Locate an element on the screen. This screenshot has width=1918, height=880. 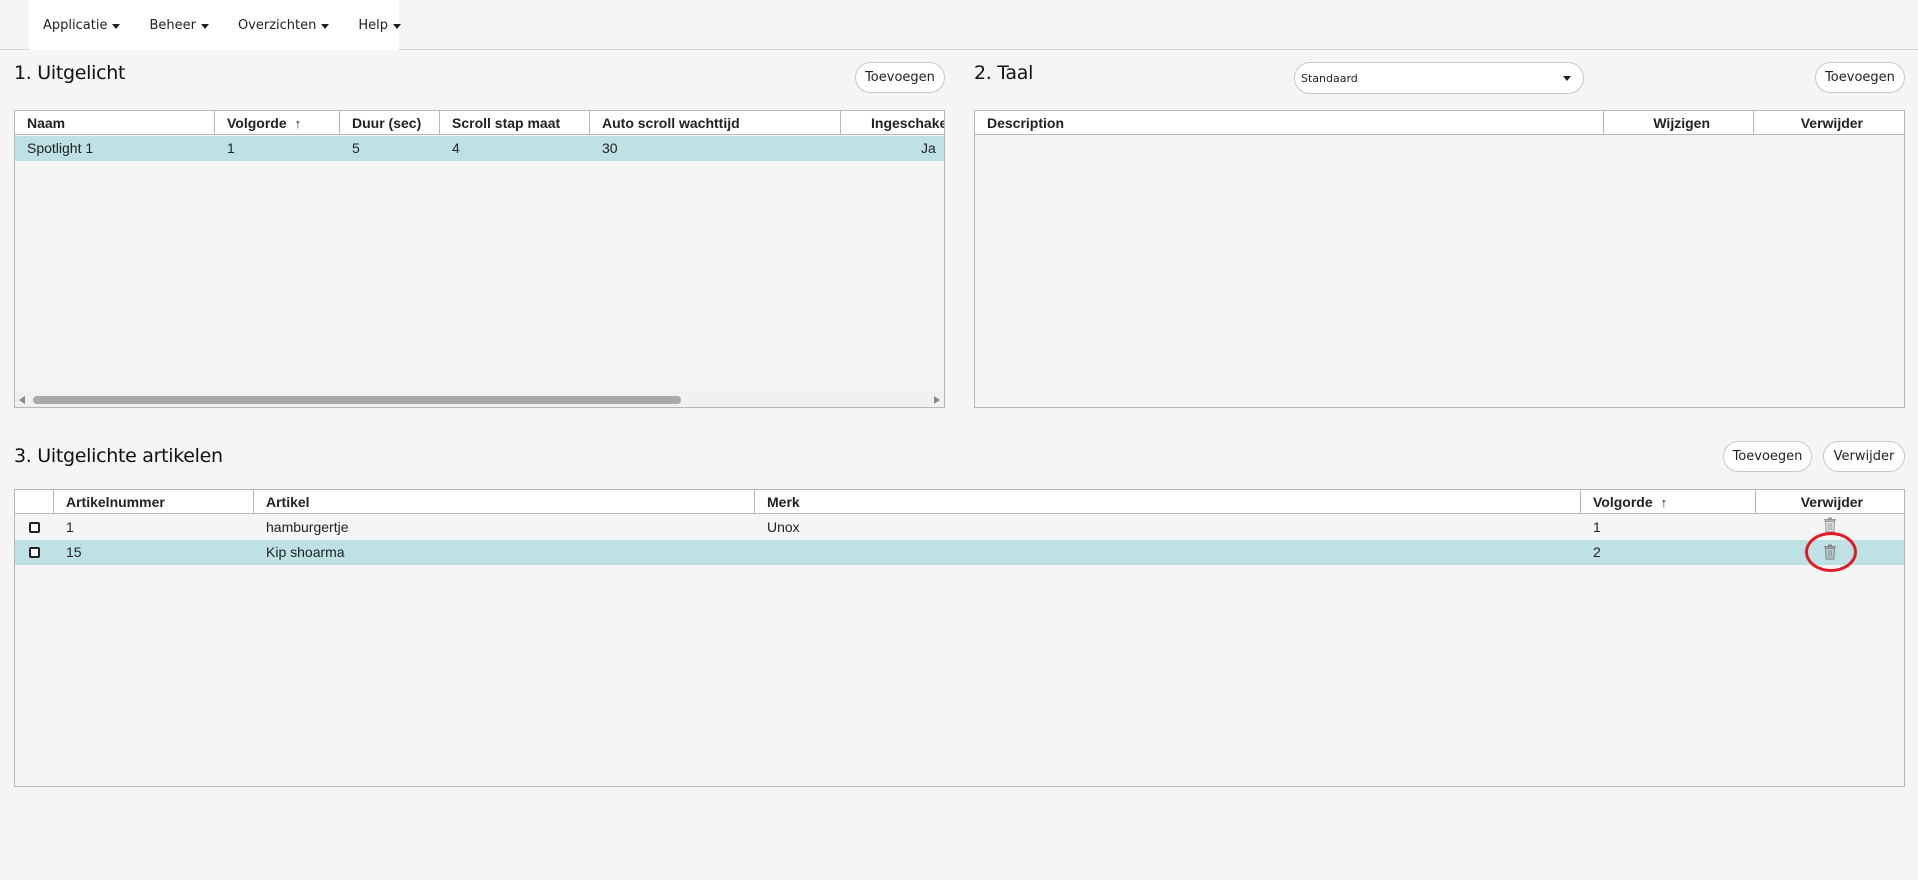
uitgelicht-add-button: Toevoegen is located at coordinates (900, 77).